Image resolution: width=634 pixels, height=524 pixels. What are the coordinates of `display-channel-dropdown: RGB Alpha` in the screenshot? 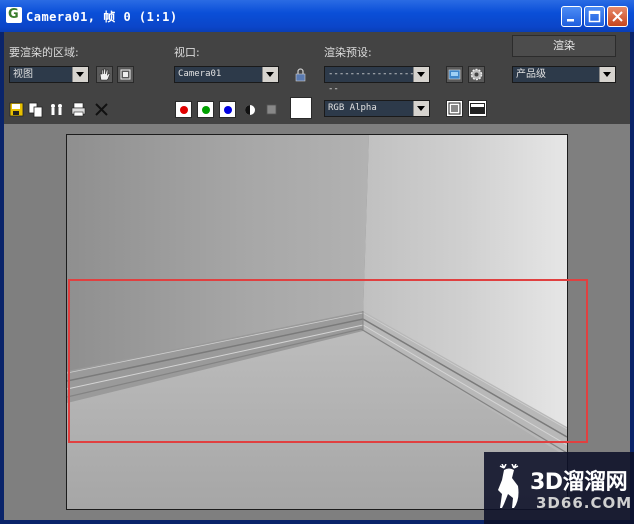 It's located at (377, 108).